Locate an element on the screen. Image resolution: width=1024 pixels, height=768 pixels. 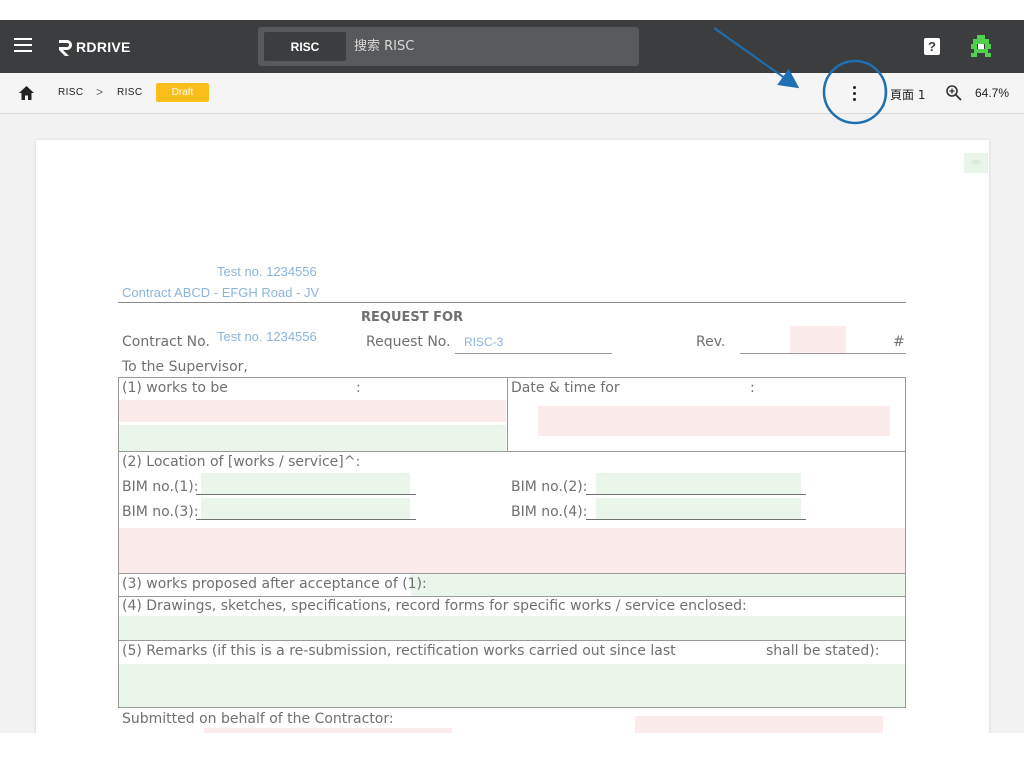
toolbar-divider is located at coordinates (884, 94).